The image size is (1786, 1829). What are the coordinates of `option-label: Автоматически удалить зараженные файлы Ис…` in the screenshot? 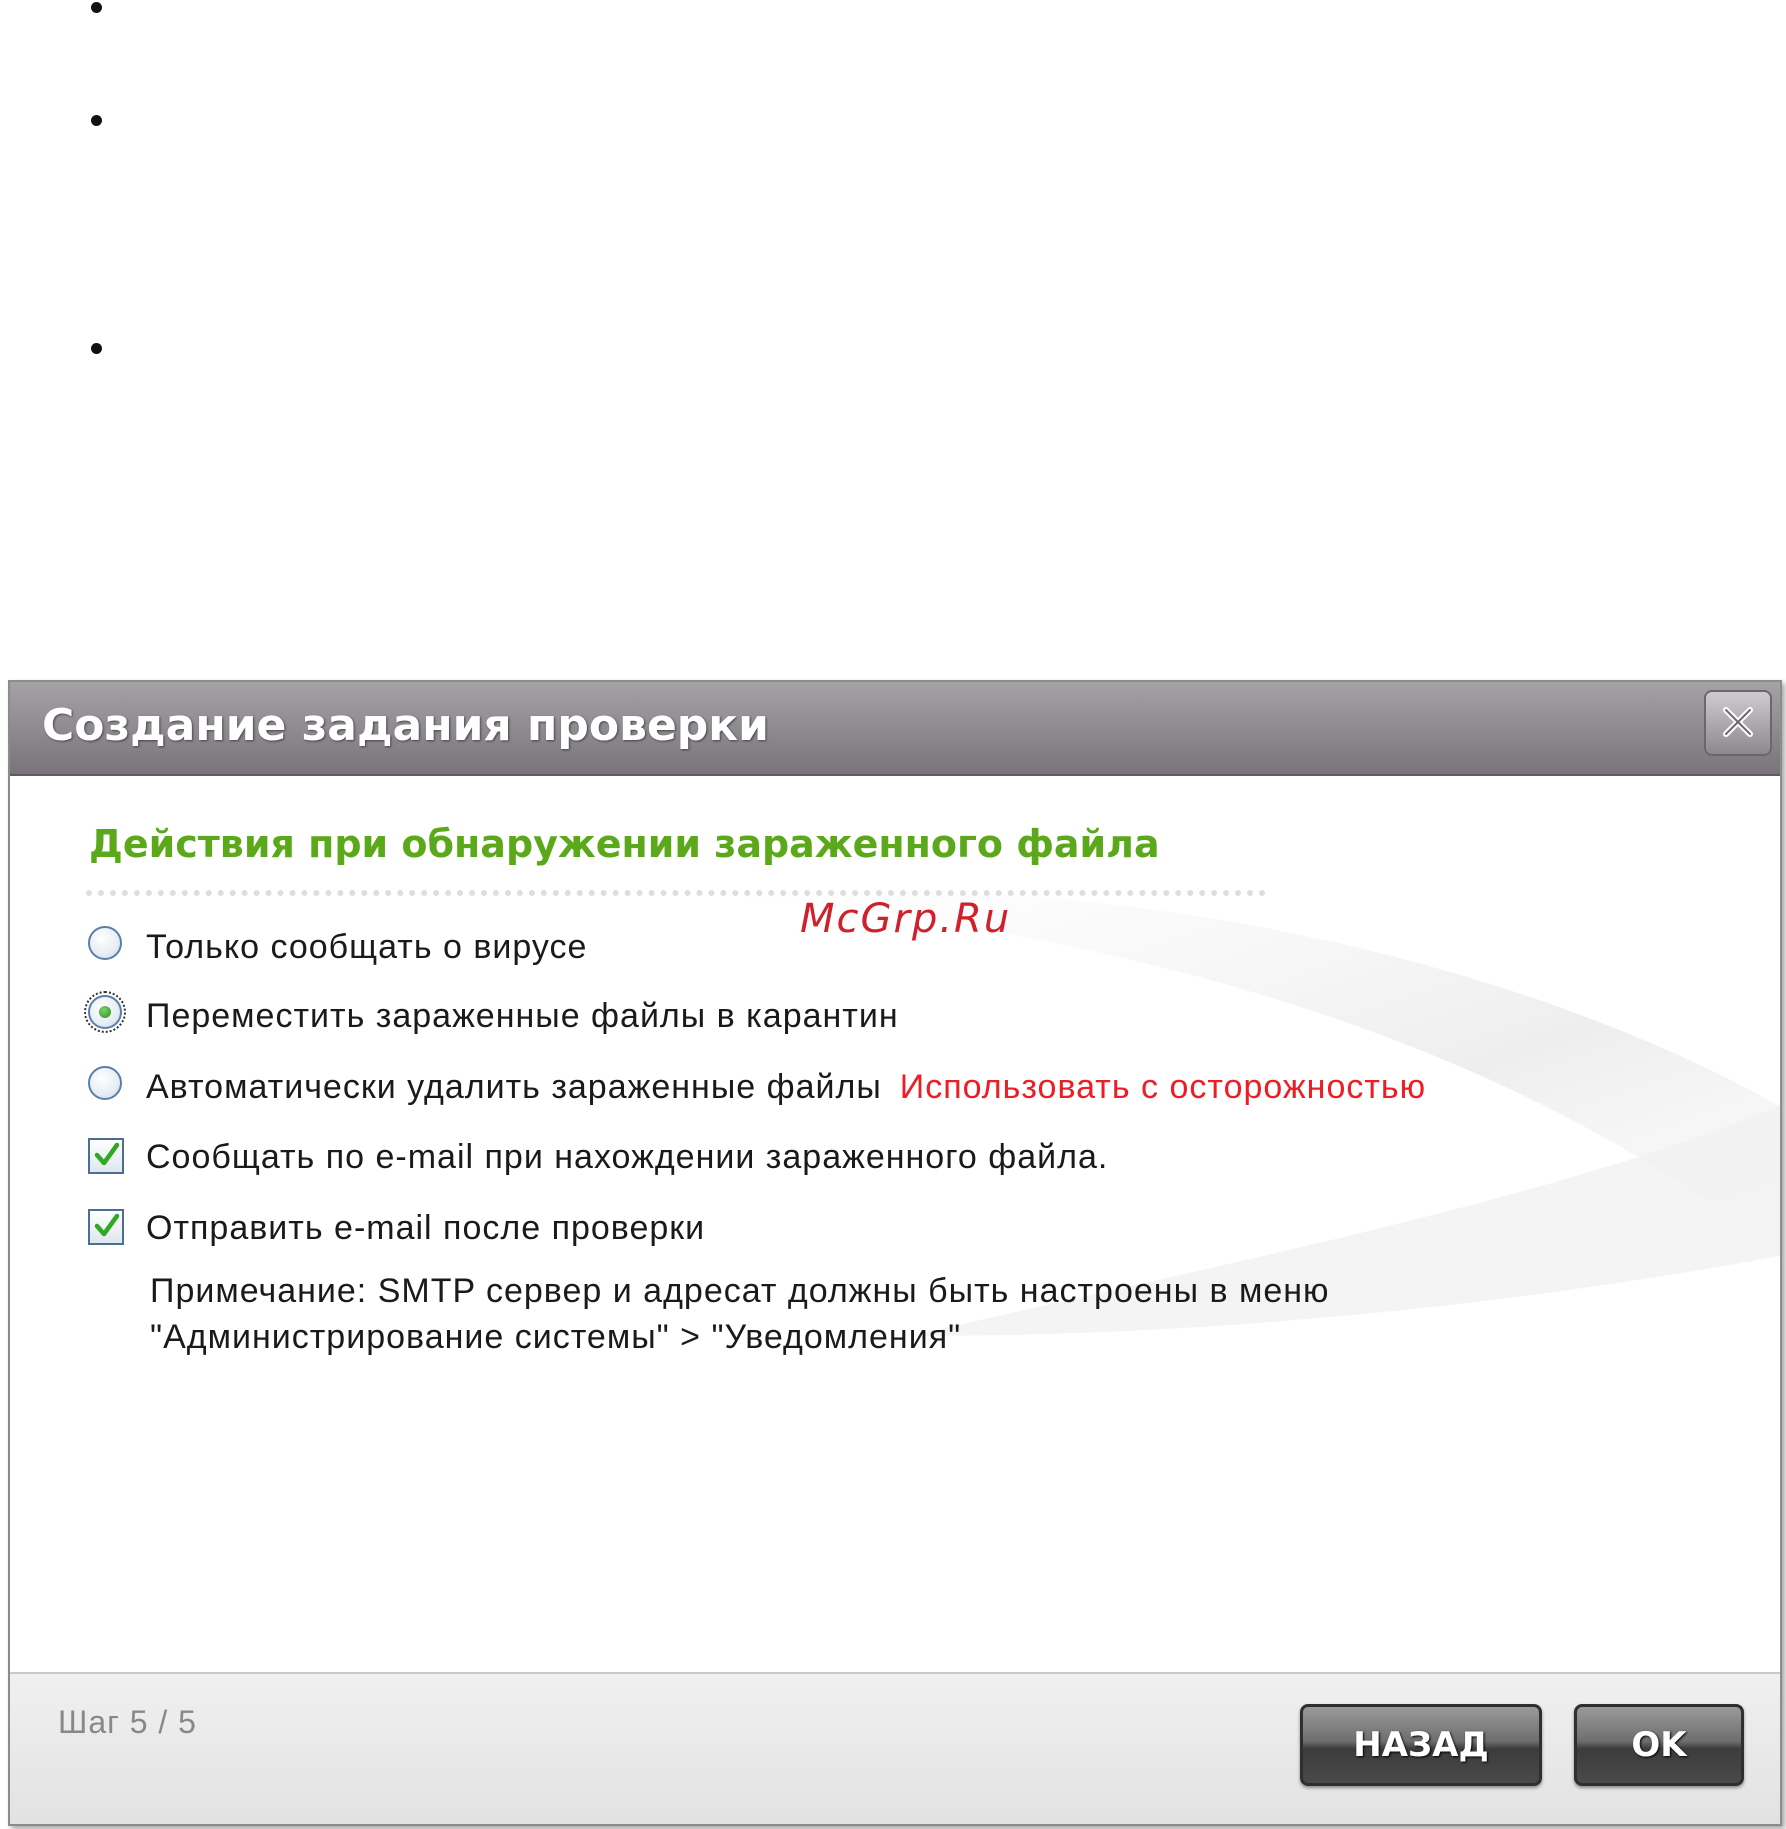 It's located at (786, 1087).